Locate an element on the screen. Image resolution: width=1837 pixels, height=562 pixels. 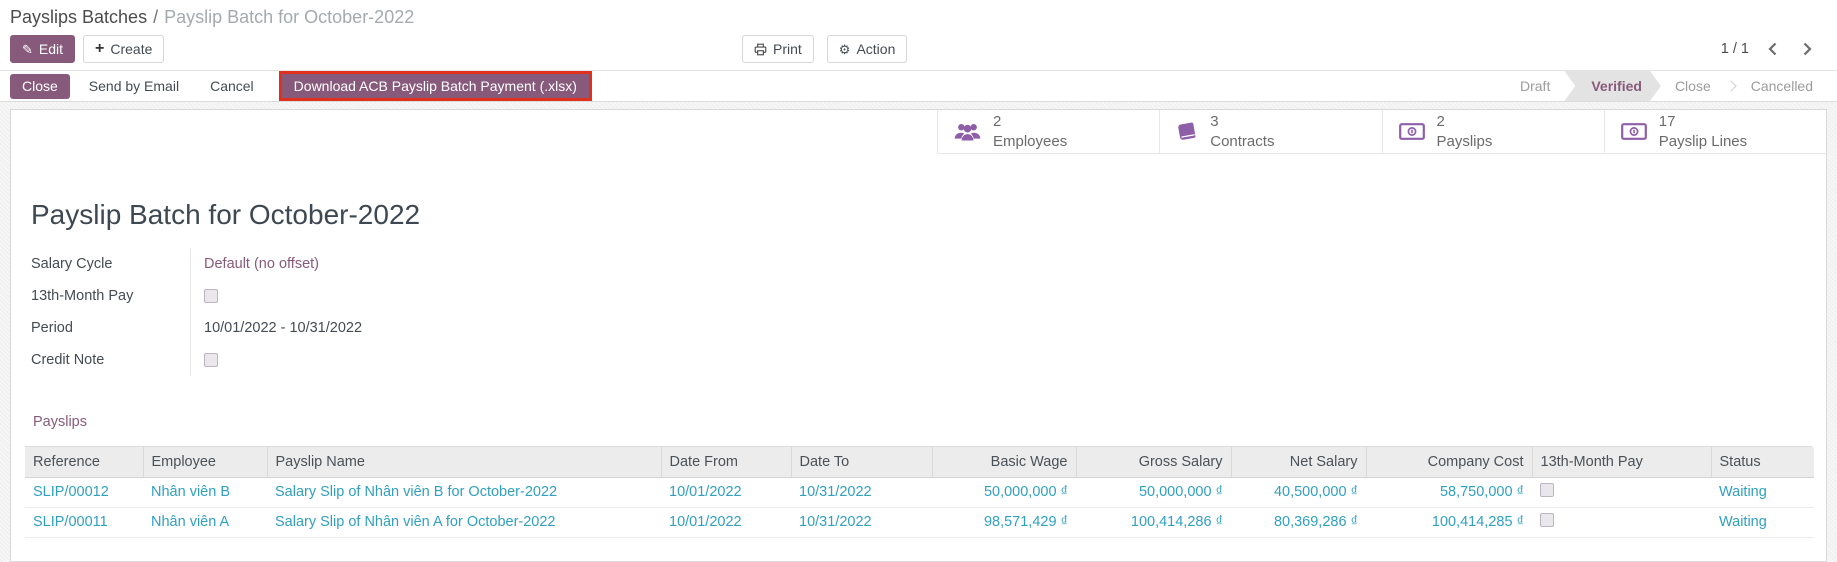
print-button: Print is located at coordinates (778, 49).